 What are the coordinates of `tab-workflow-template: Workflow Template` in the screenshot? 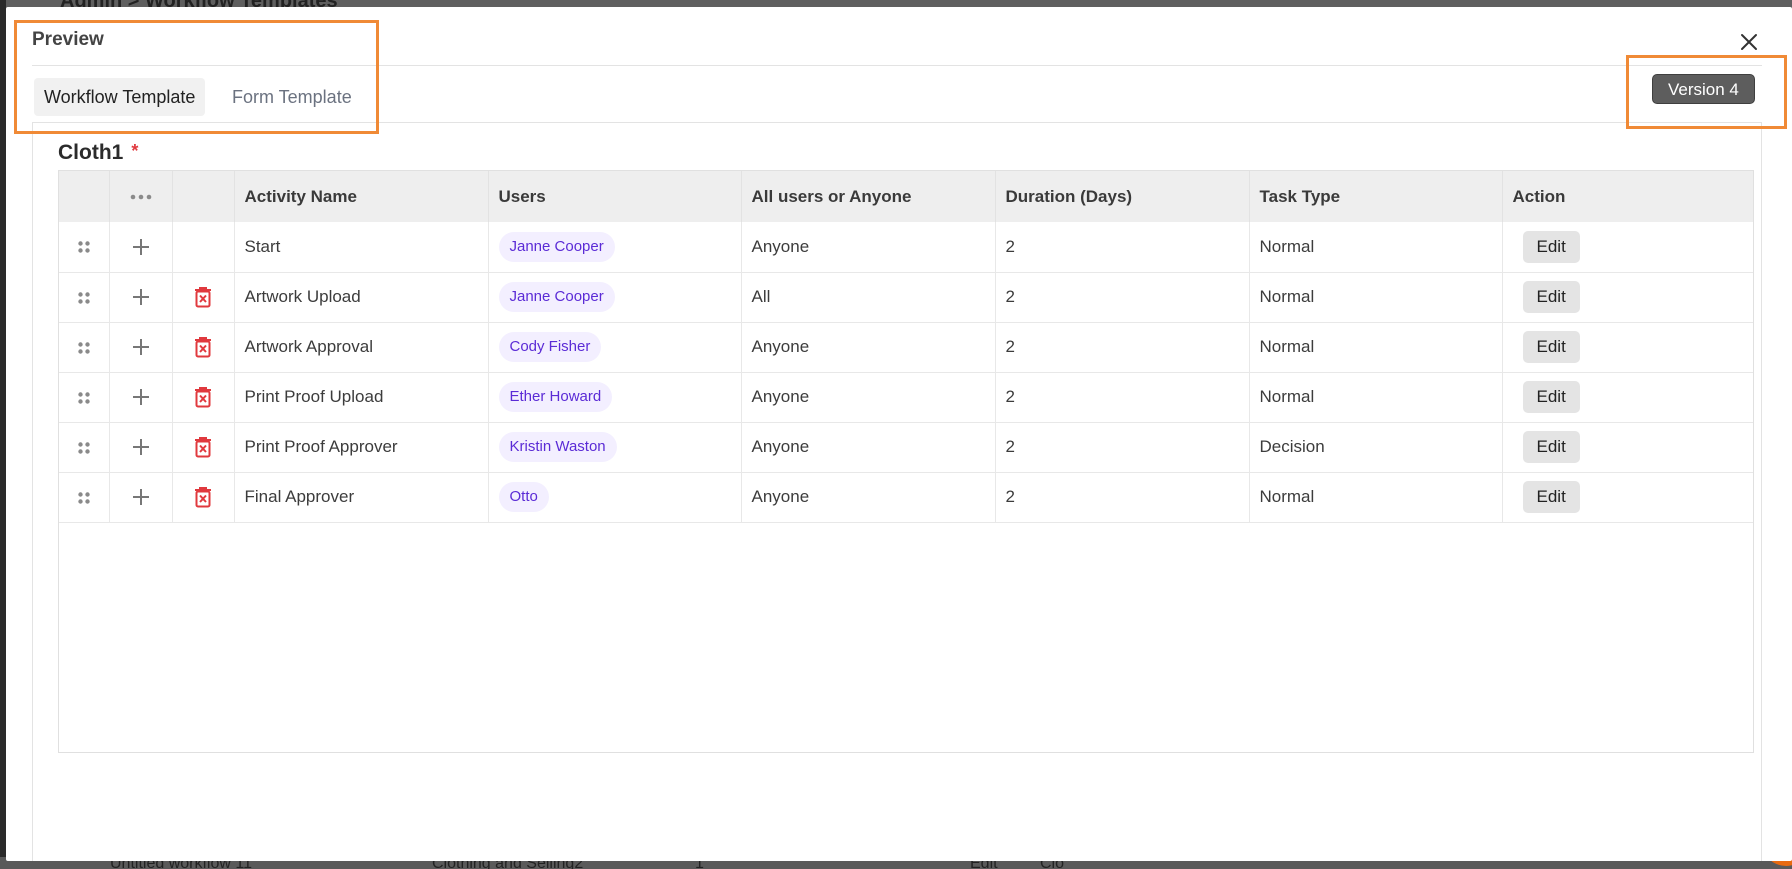 It's located at (120, 97).